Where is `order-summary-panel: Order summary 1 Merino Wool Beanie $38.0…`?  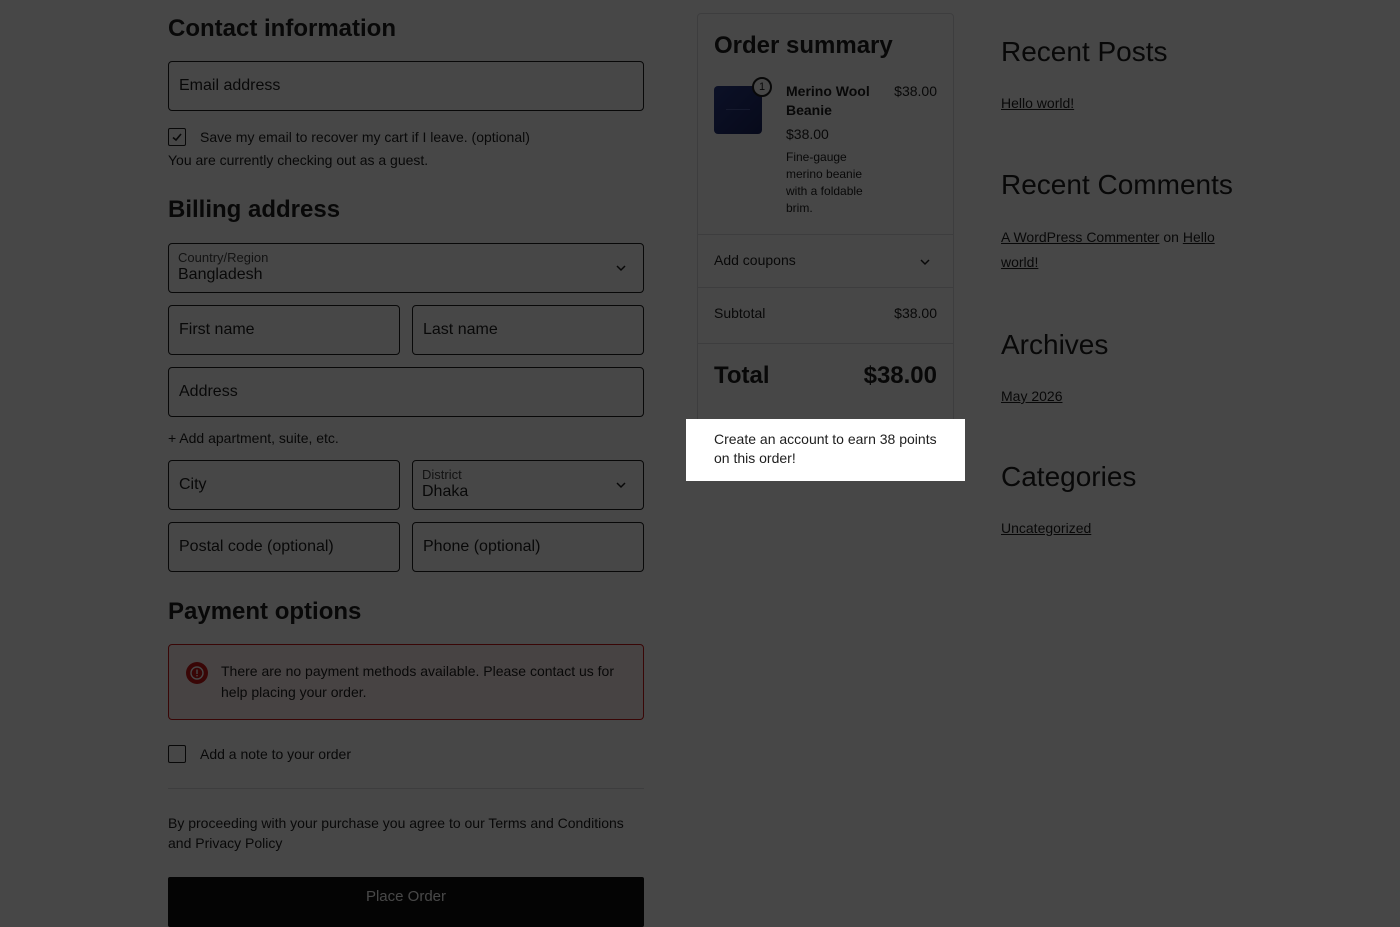
order-summary-panel: Order summary 1 Merino Wool Beanie $38.0… is located at coordinates (825, 247).